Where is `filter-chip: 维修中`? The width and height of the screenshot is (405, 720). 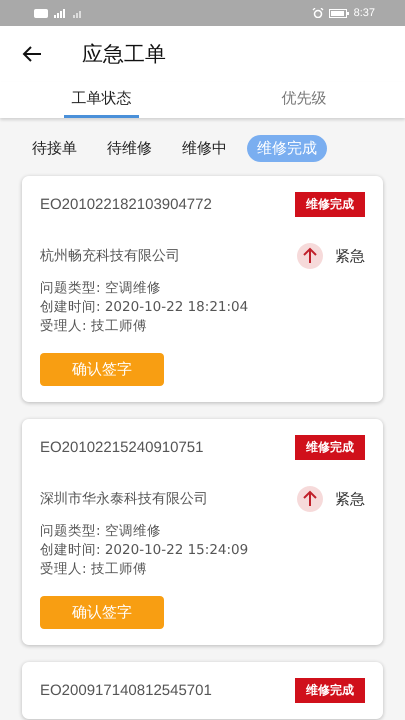
filter-chip: 维修中 is located at coordinates (204, 148).